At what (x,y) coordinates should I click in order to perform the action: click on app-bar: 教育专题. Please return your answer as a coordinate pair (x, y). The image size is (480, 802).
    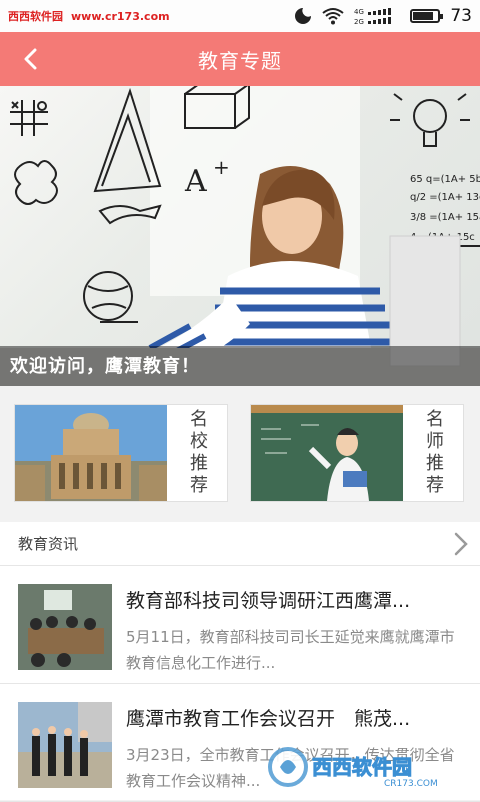
    Looking at the image, I should click on (240, 59).